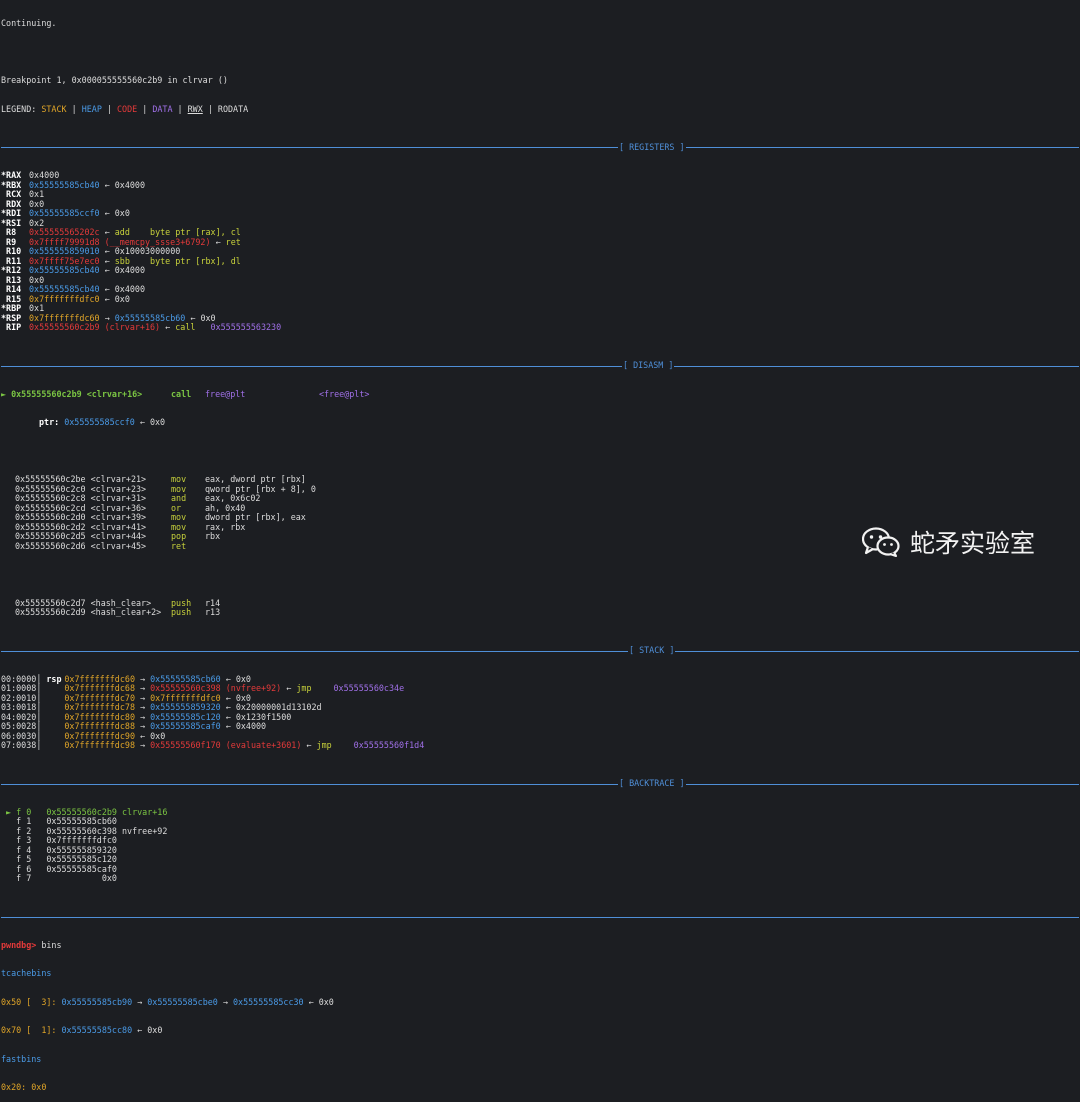  Describe the element at coordinates (97, 1030) in the screenshot. I see `tcache-chunk: 0x55555585cc80` at that location.